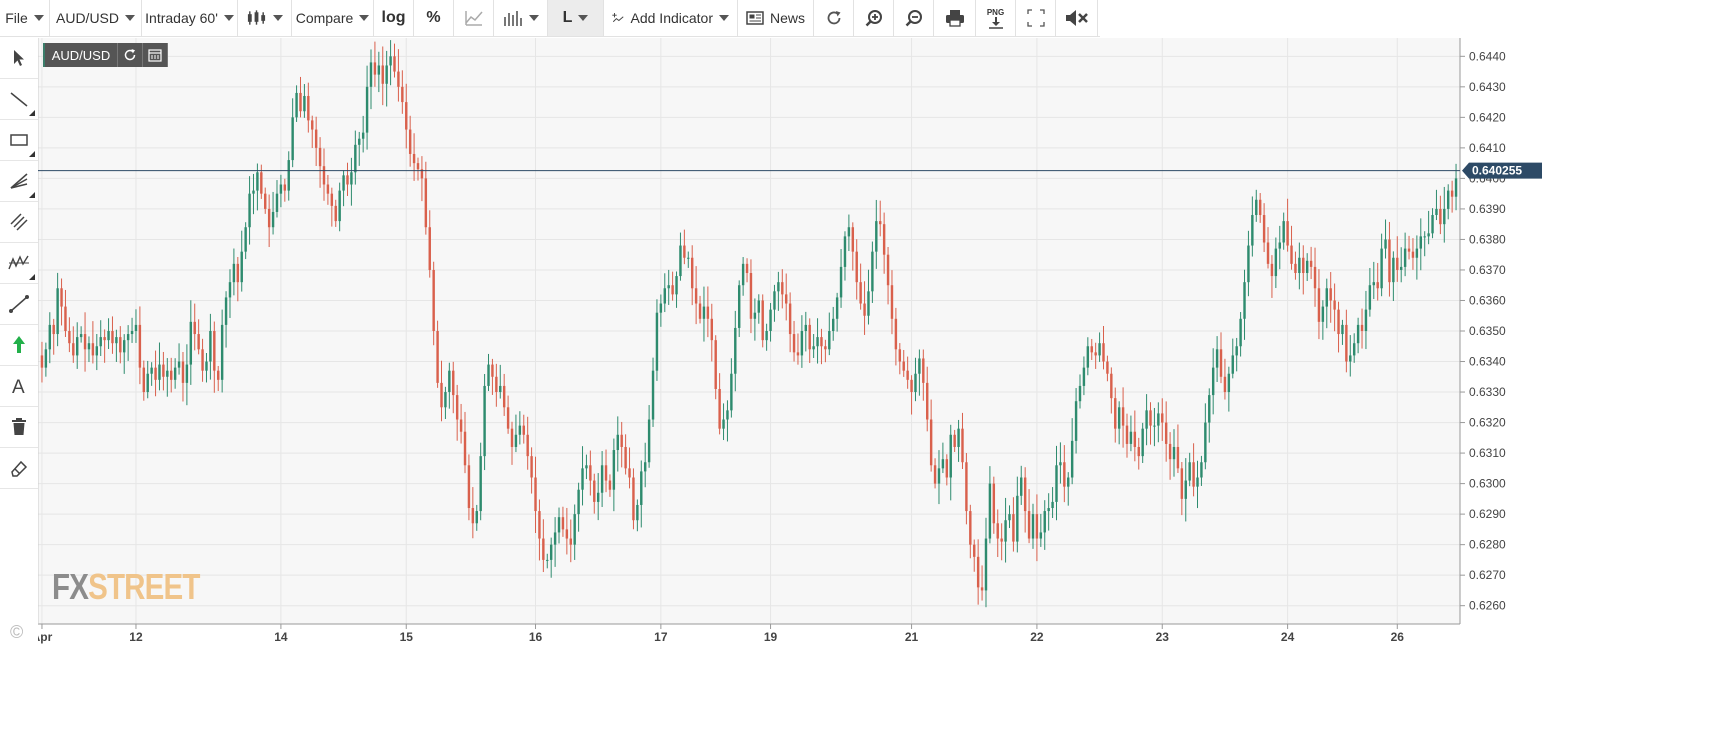 This screenshot has height=739, width=1724. I want to click on add-indicator-label: Add Indicator, so click(672, 18).